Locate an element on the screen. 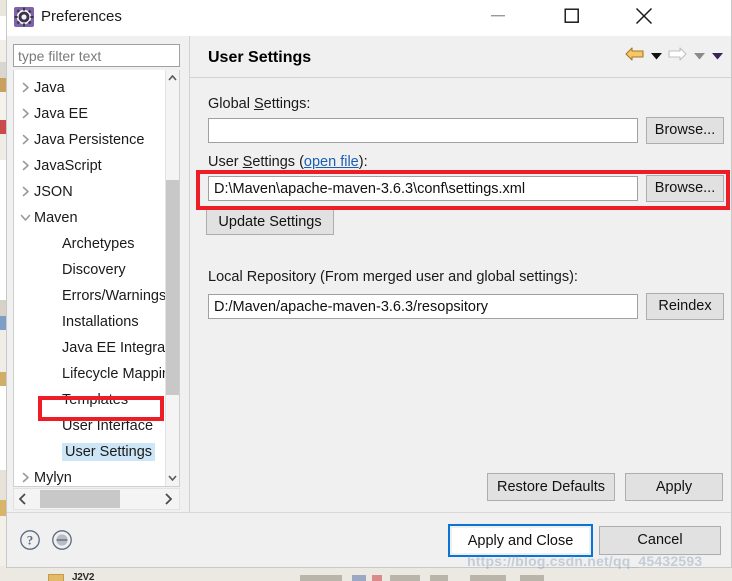 Image resolution: width=732 pixels, height=581 pixels. tree-scrollbar-thumb is located at coordinates (172, 287).